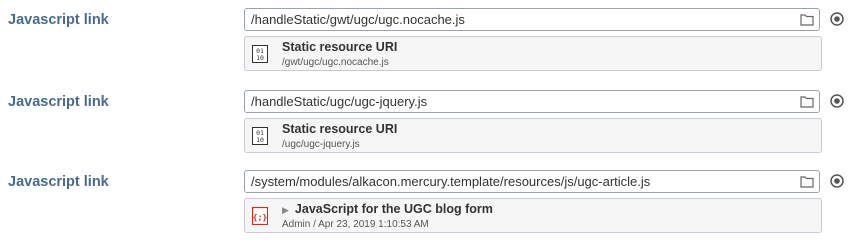 The image size is (848, 248). I want to click on link-input-value: /handleStatic/ugc/ugc-jquery.js, so click(339, 101).